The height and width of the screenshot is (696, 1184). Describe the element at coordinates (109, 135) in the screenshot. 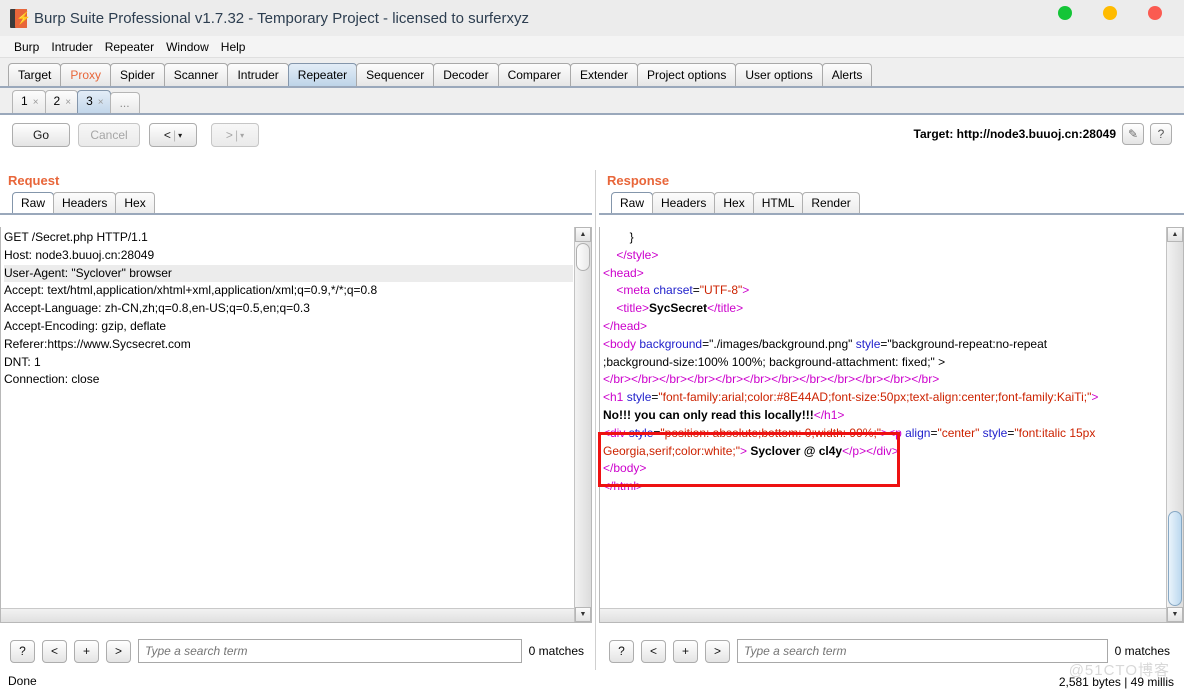

I see `cancel-button: Cancel` at that location.